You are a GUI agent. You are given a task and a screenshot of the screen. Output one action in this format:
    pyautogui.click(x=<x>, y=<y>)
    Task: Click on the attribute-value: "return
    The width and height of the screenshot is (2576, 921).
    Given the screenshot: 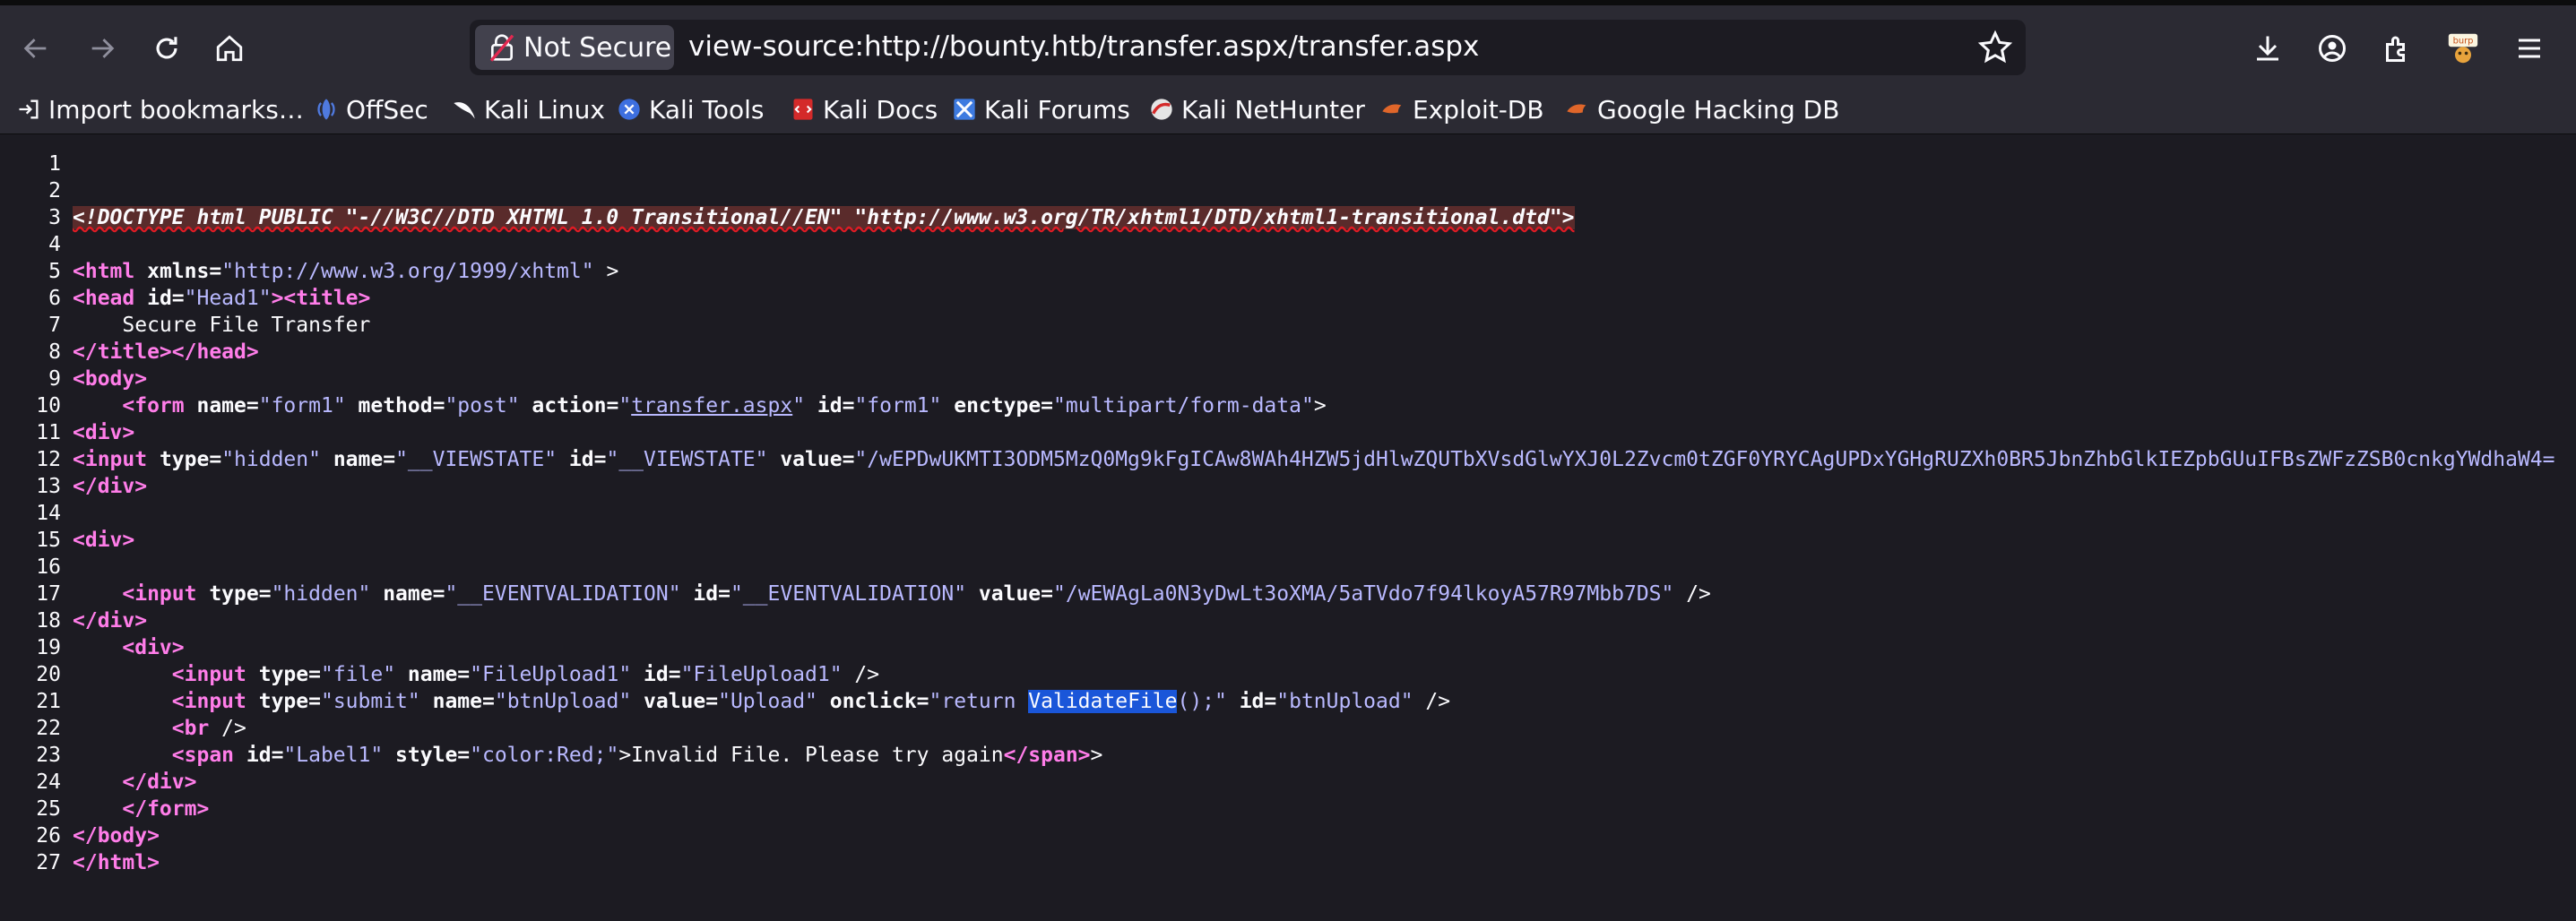 What is the action you would take?
    pyautogui.click(x=979, y=702)
    